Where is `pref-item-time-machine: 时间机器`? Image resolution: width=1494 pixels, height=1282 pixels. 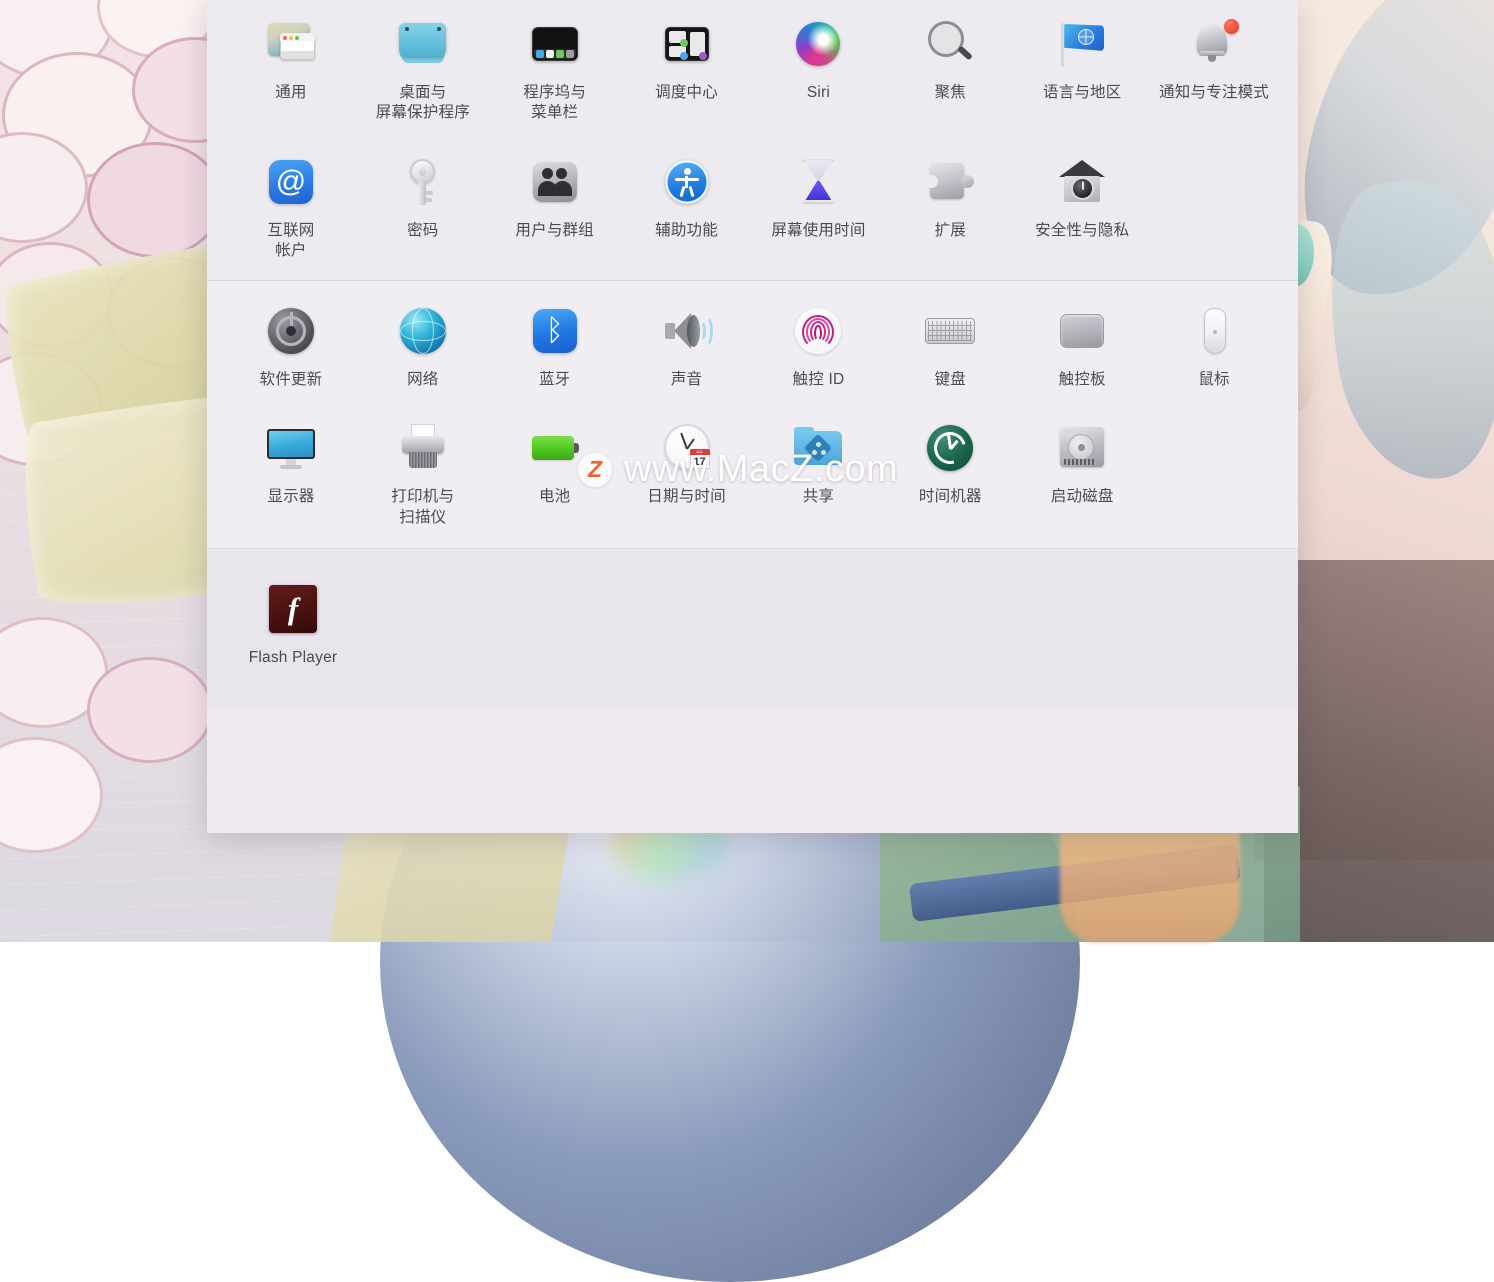
pref-item-time-machine: 时间机器 is located at coordinates (950, 471).